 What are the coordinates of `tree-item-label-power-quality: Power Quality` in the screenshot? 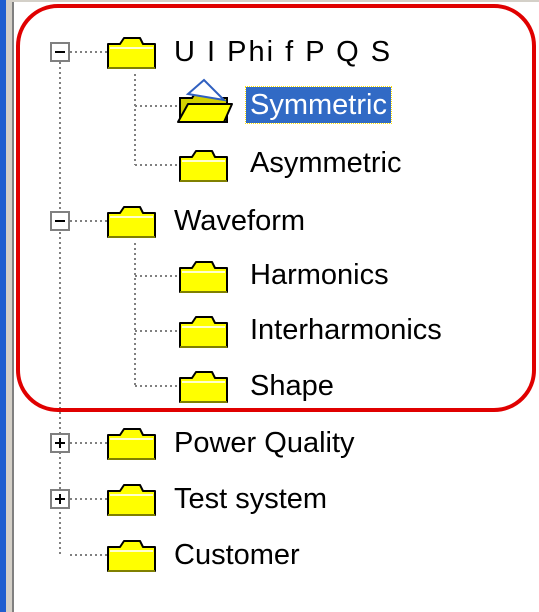 It's located at (264, 443).